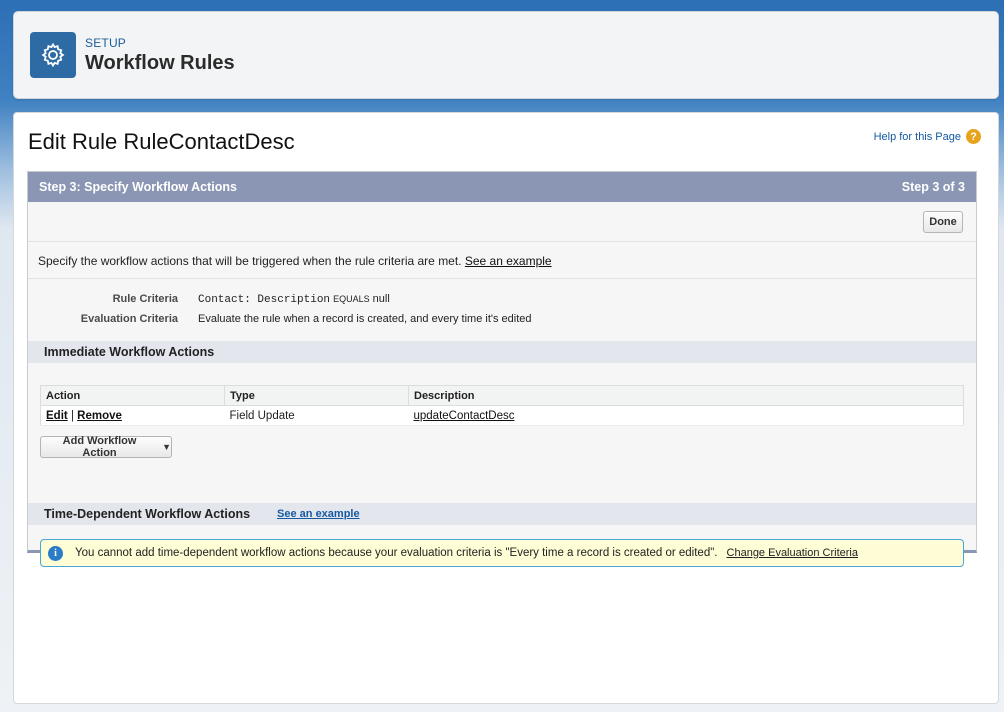 This screenshot has width=1004, height=712. I want to click on done-button: Done, so click(943, 222).